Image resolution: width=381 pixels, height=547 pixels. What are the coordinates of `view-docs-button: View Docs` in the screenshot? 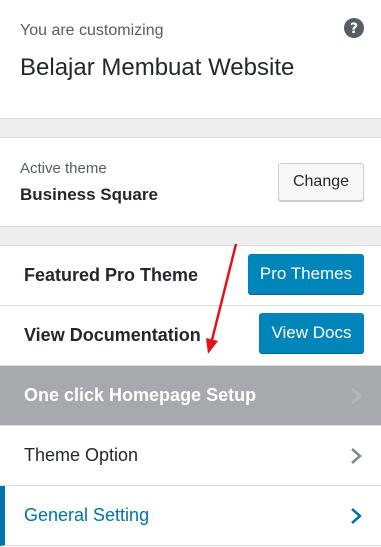 It's located at (311, 333).